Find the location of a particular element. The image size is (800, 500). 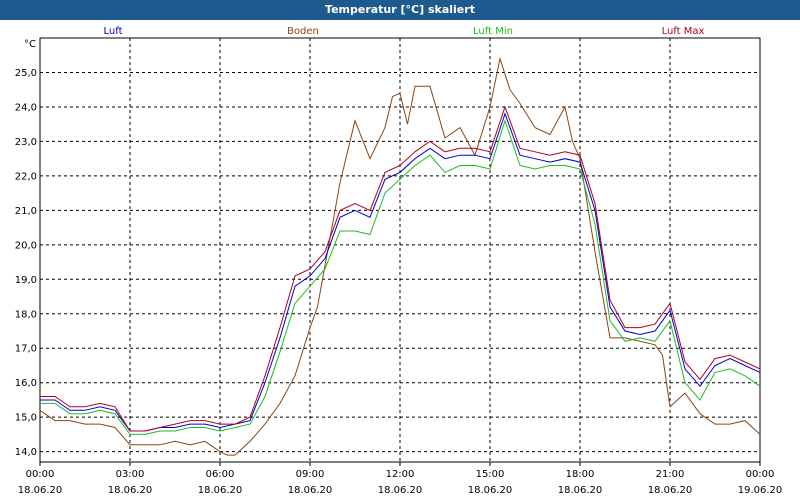

x-tick-time: 09:00 is located at coordinates (310, 474).